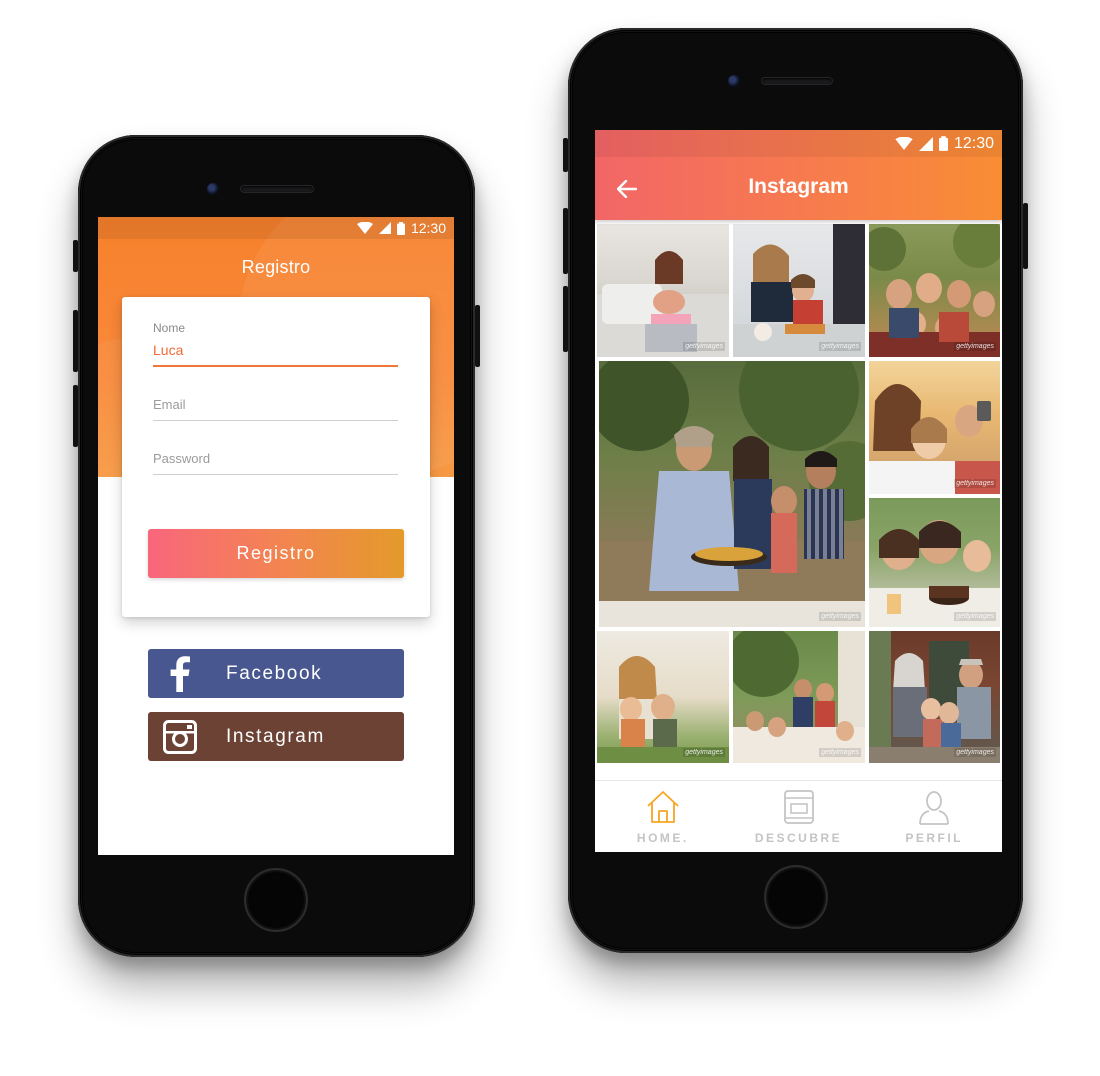 The image size is (1100, 1076). I want to click on password-field-placeholder: Password, so click(275, 458).